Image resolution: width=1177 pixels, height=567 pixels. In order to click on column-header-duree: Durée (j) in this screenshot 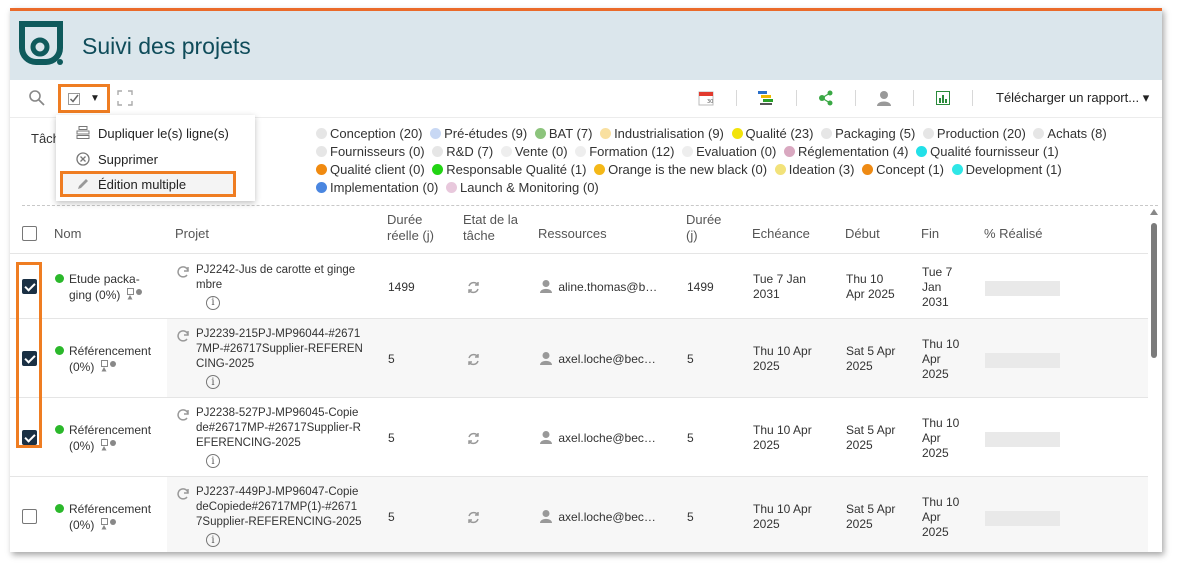, I will do `click(703, 228)`.